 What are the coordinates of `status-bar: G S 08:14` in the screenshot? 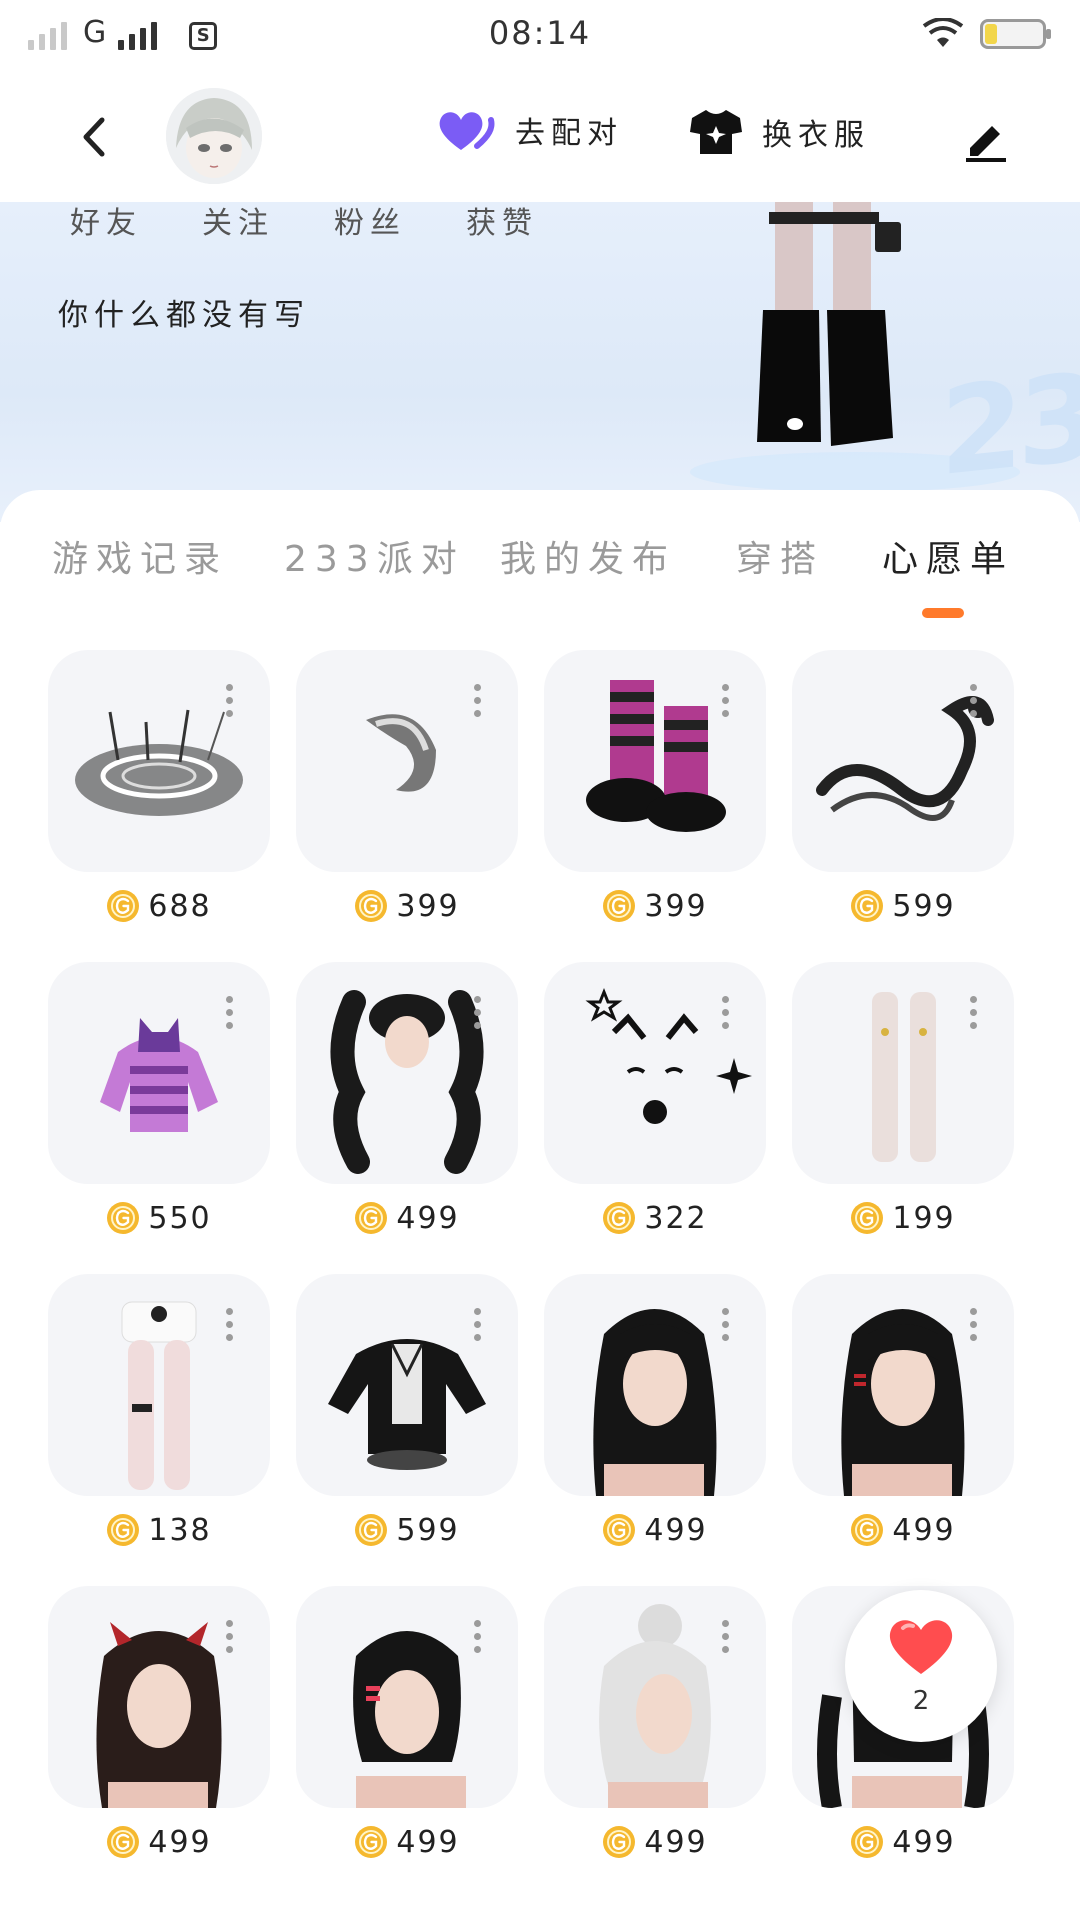 It's located at (540, 36).